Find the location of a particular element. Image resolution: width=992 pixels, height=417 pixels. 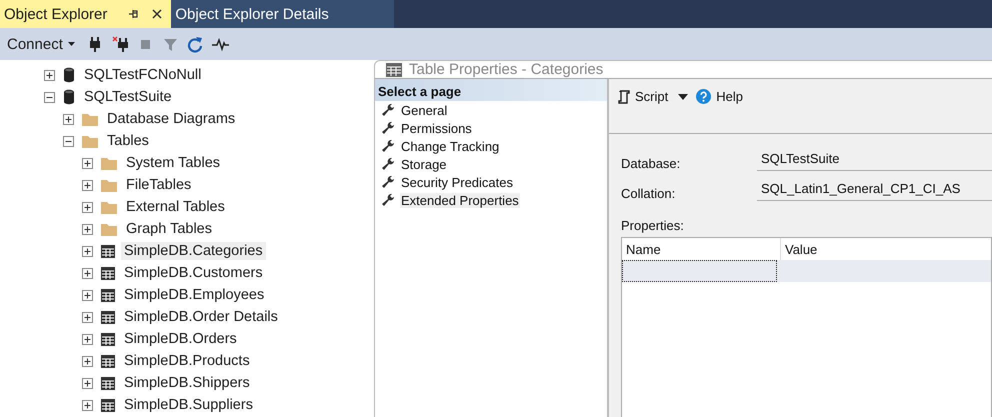

tree-item: SQLTestSuite is located at coordinates (128, 97).